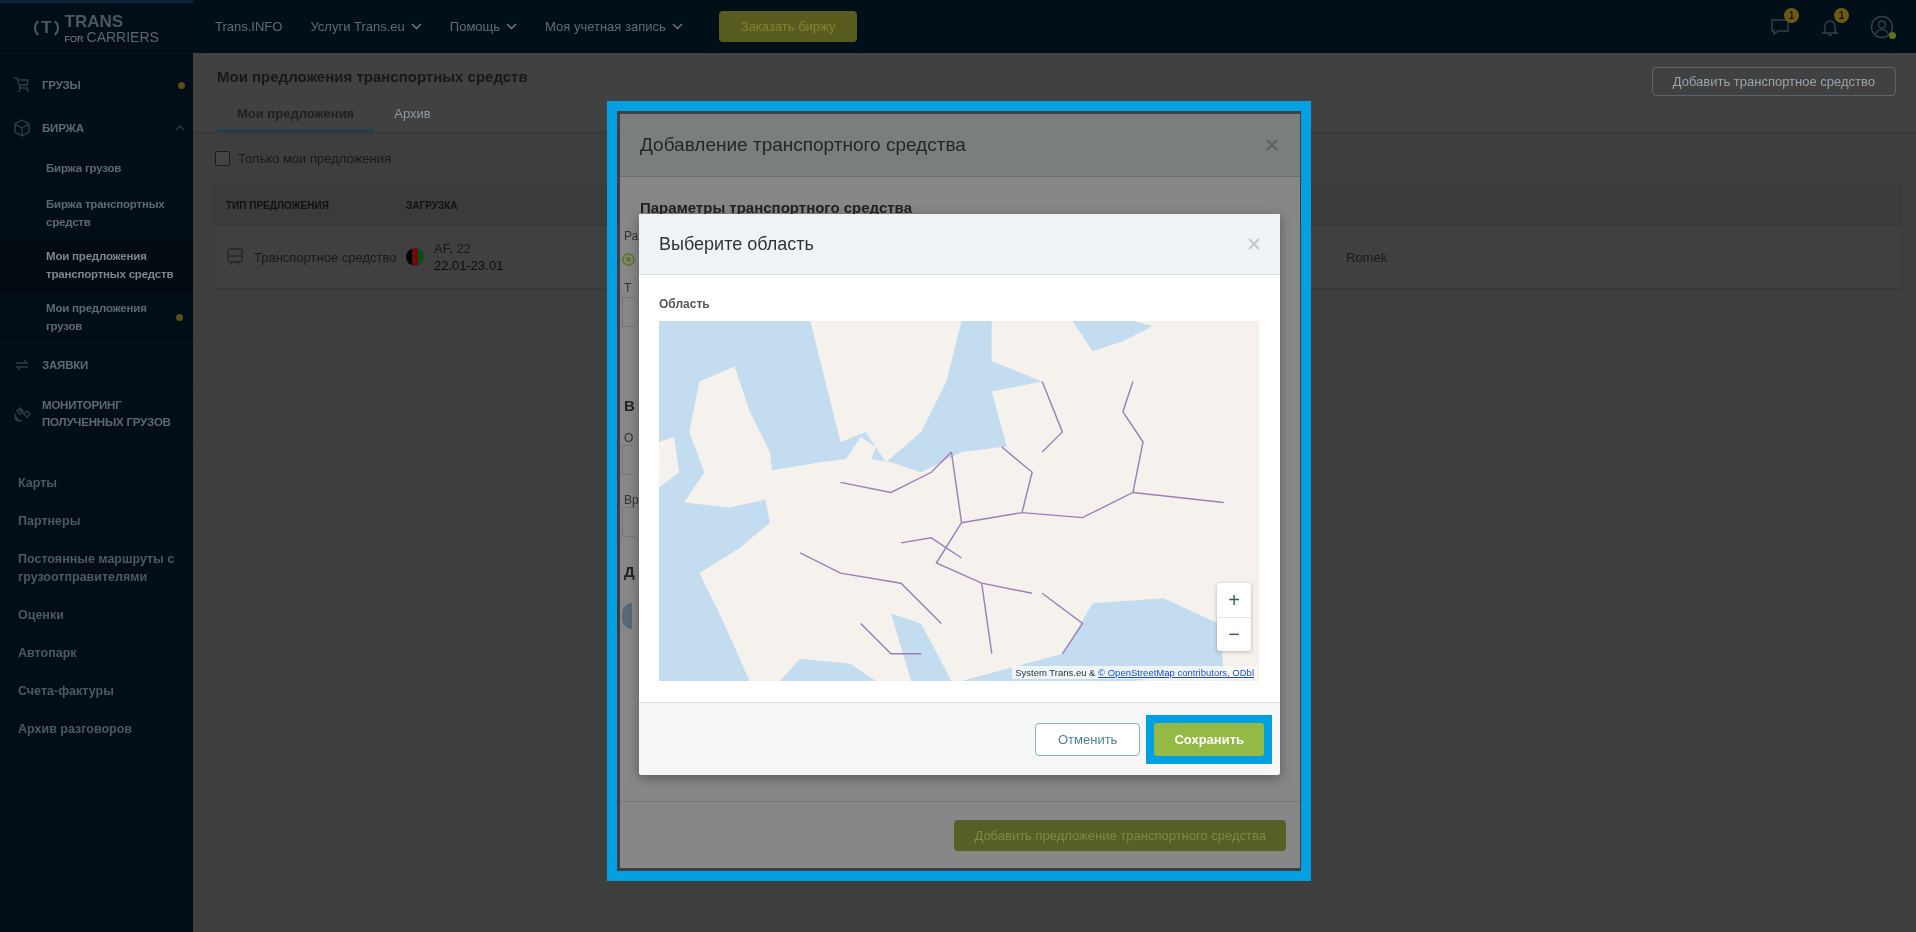 This screenshot has height=932, width=1916. Describe the element at coordinates (1056, 672) in the screenshot. I see `map-attribution: System Trans.eu &` at that location.